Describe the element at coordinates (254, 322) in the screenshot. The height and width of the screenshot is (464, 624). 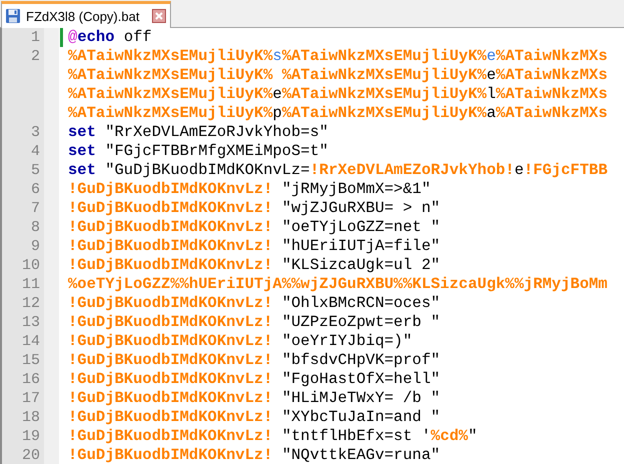
I see `code-line: !GuDjBKuodbIMdKOKnvLz! "UZPzEoZpwt=erb "` at that location.